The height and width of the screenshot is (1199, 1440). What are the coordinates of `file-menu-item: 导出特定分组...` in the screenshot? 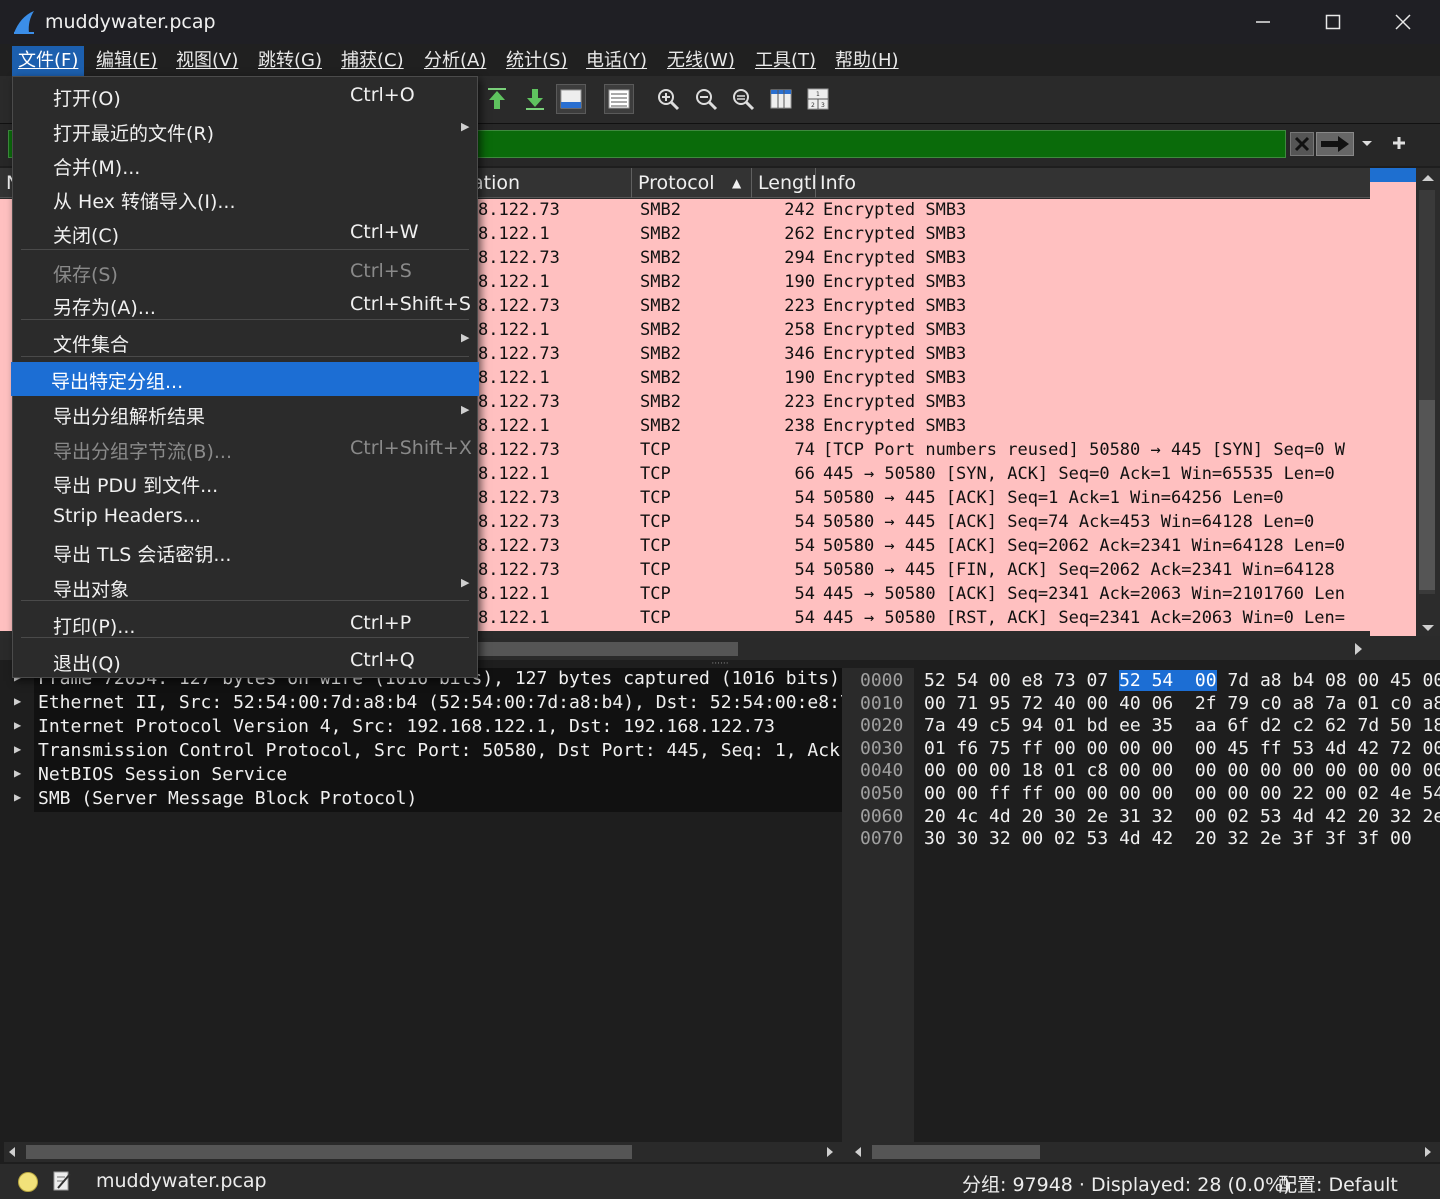 It's located at (245, 379).